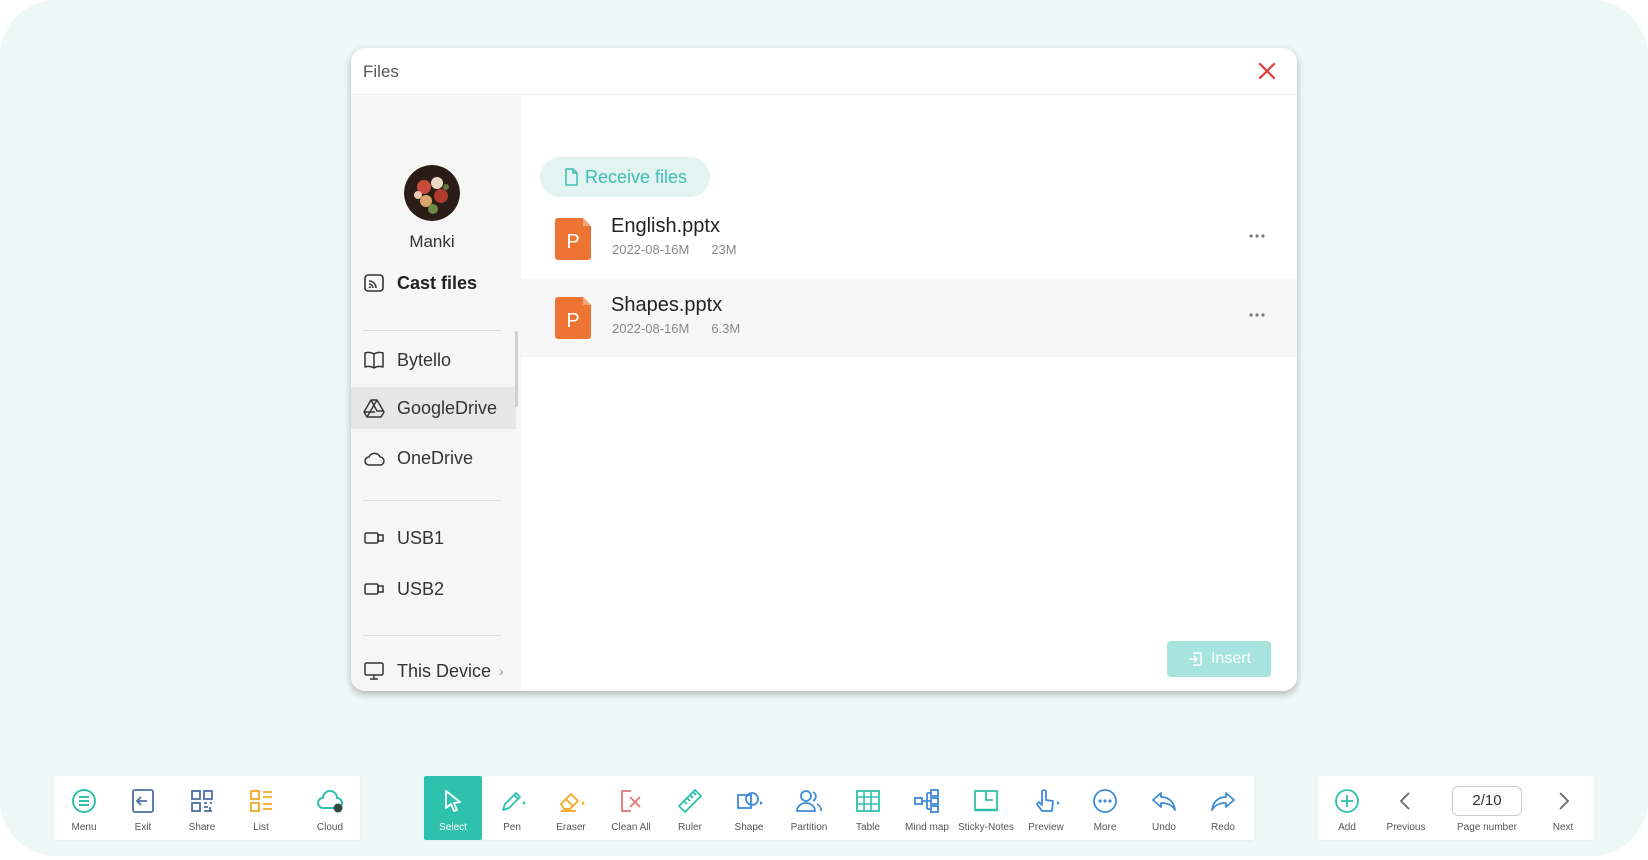 The width and height of the screenshot is (1648, 860). What do you see at coordinates (631, 808) in the screenshot?
I see `clean-all-button: Clean All` at bounding box center [631, 808].